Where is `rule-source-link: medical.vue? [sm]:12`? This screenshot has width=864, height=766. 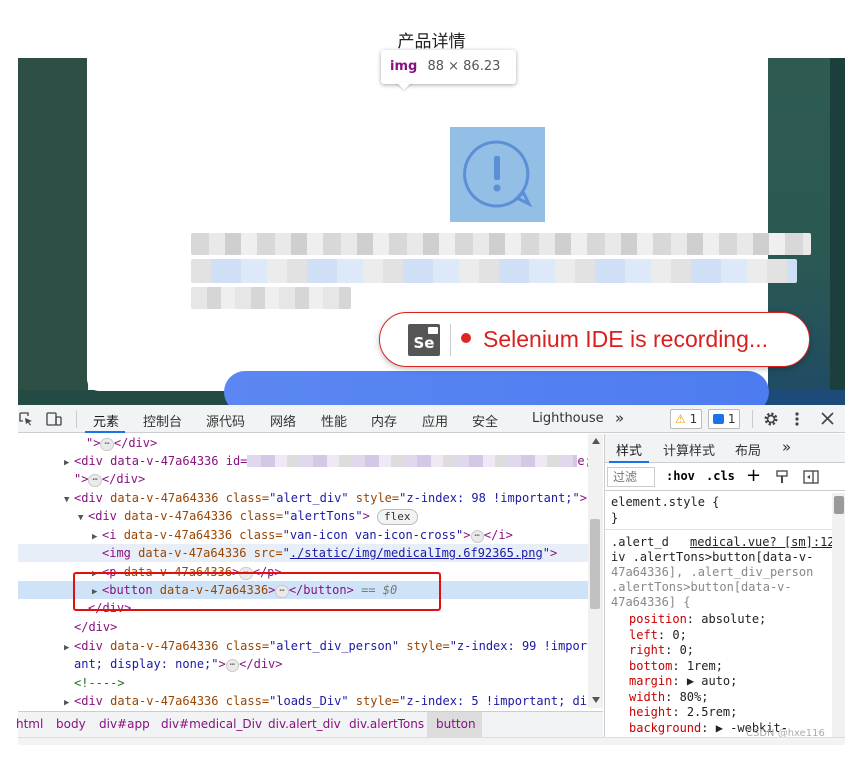
rule-source-link: medical.vue? [sm]:12 is located at coordinates (762, 542).